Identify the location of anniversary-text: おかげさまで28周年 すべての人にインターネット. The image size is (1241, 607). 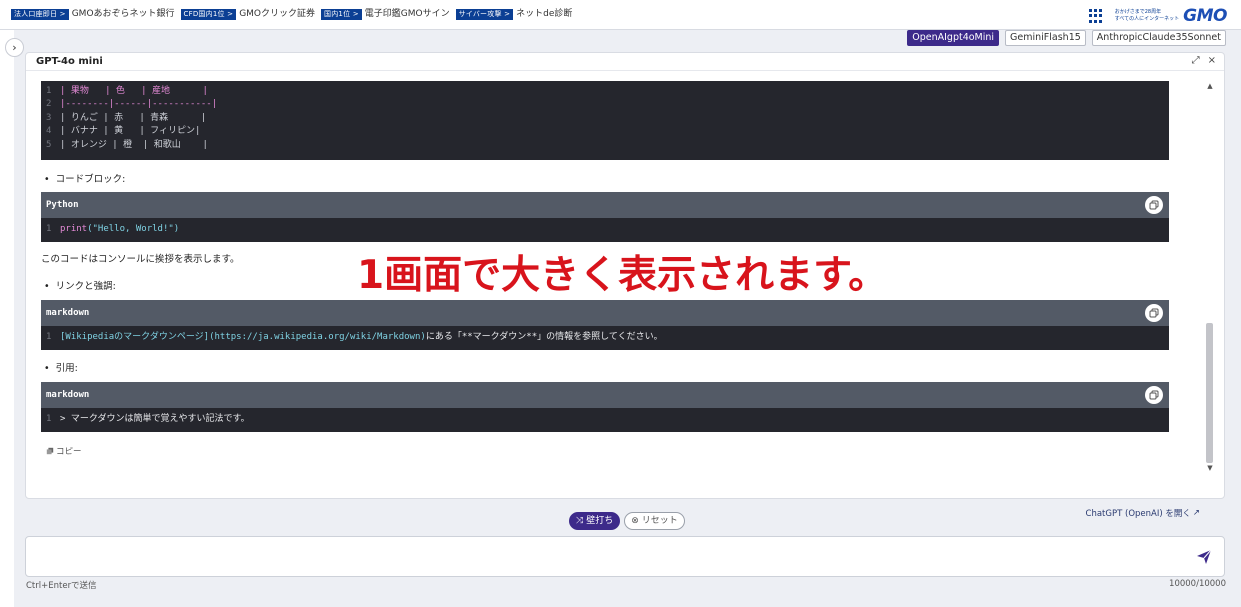
(1147, 16).